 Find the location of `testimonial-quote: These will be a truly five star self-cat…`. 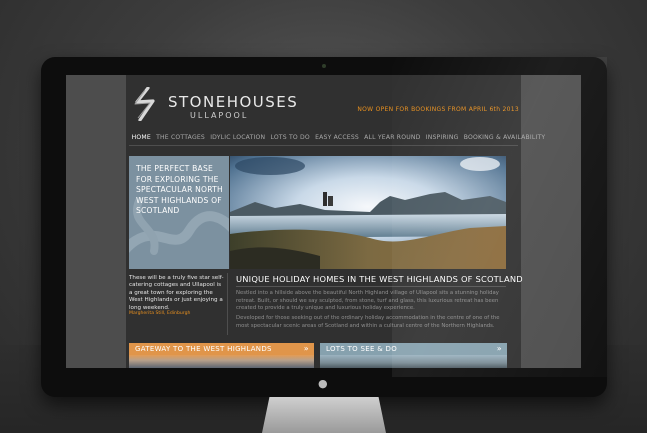

testimonial-quote: These will be a truly five star self-cat… is located at coordinates (176, 293).